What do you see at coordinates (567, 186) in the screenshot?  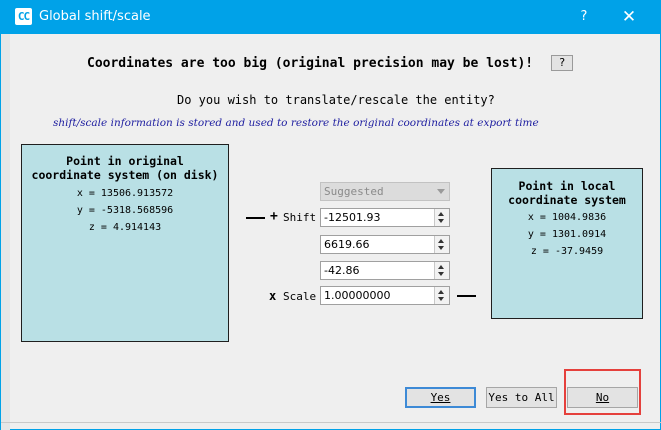 I see `local-point-title-line1: Point in local` at bounding box center [567, 186].